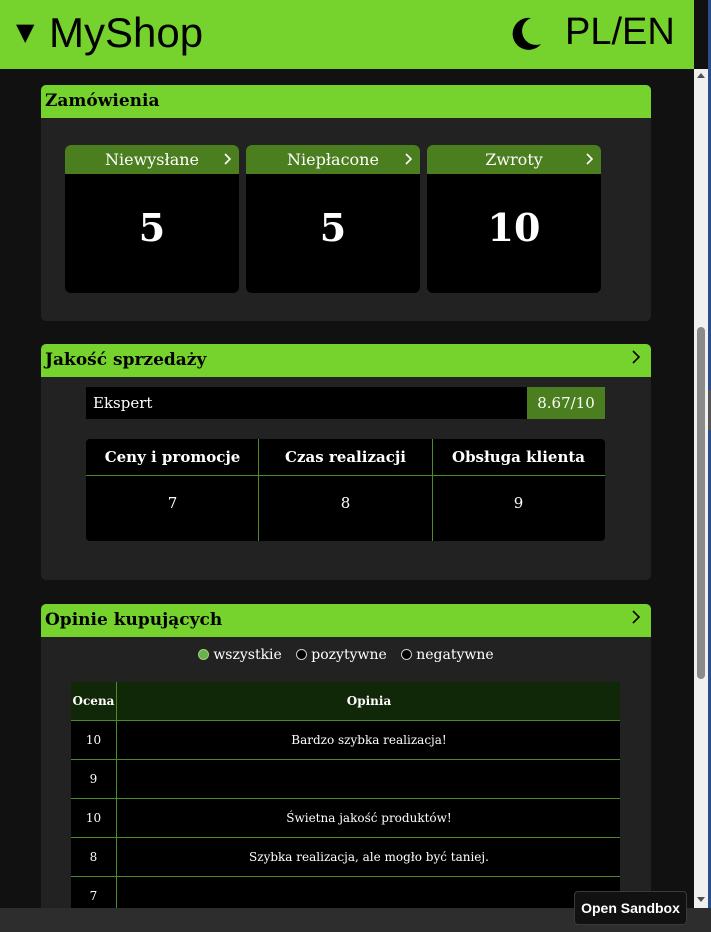  I want to click on quality-panel-header: Jakość sprzedaży, so click(346, 360).